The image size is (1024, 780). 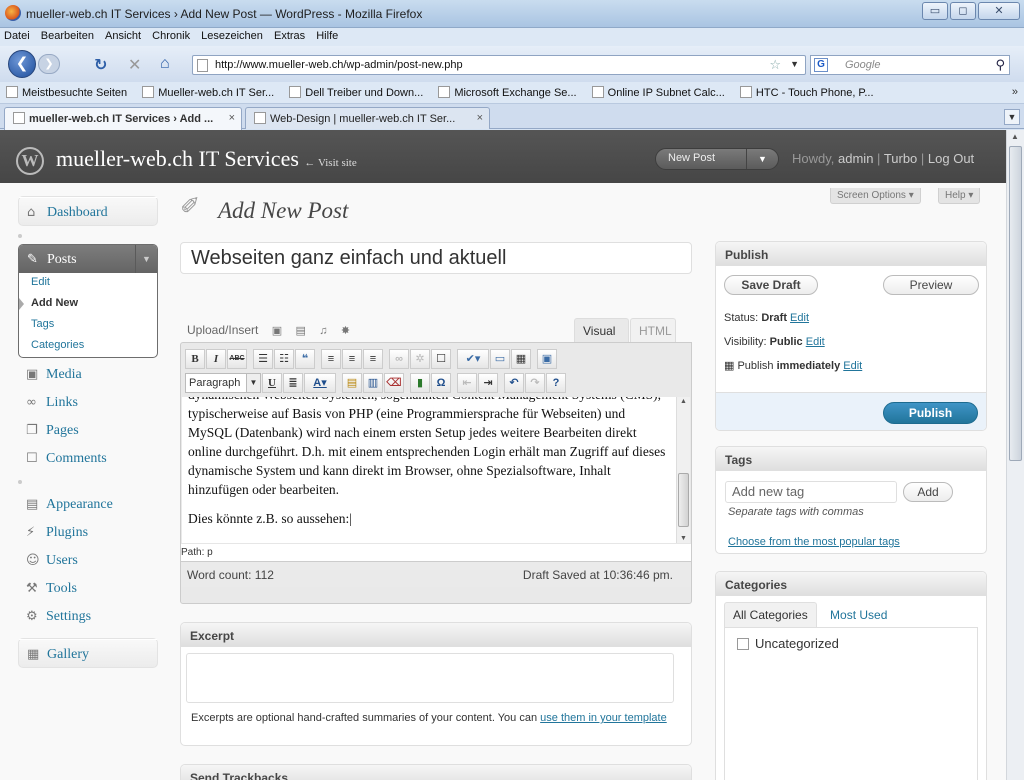 What do you see at coordinates (206, 159) in the screenshot?
I see `site-title: mueller-web.ch IT Services ← Visit site` at bounding box center [206, 159].